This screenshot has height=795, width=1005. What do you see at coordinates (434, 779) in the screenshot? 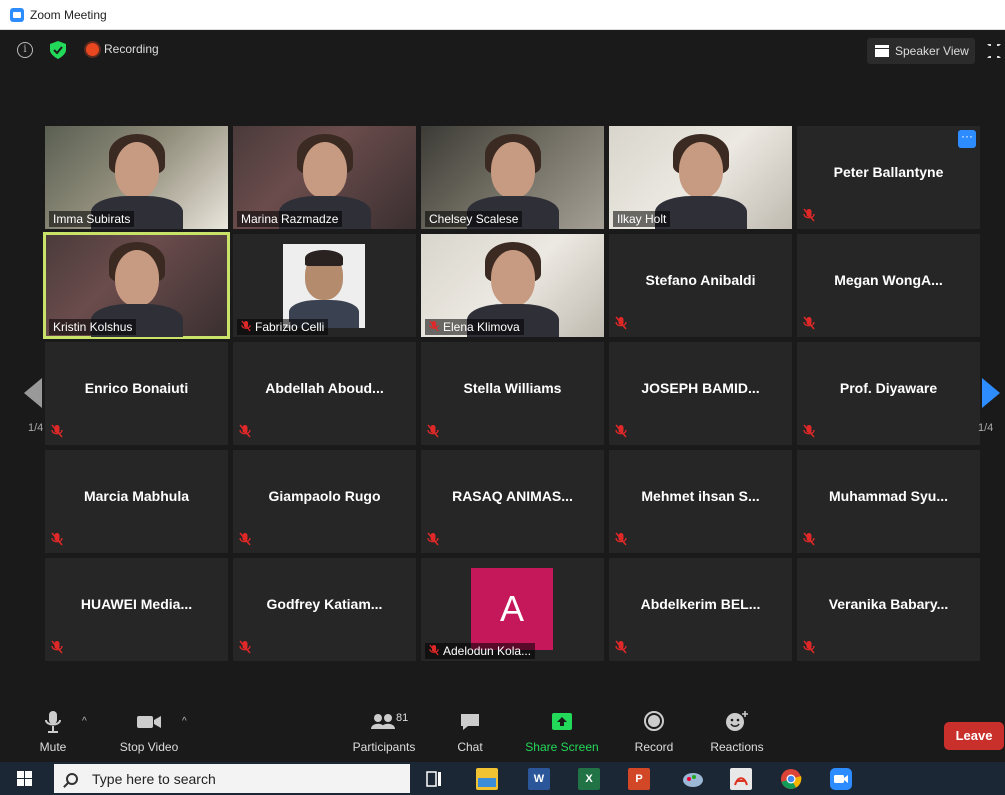
I see `task-view-icon` at bounding box center [434, 779].